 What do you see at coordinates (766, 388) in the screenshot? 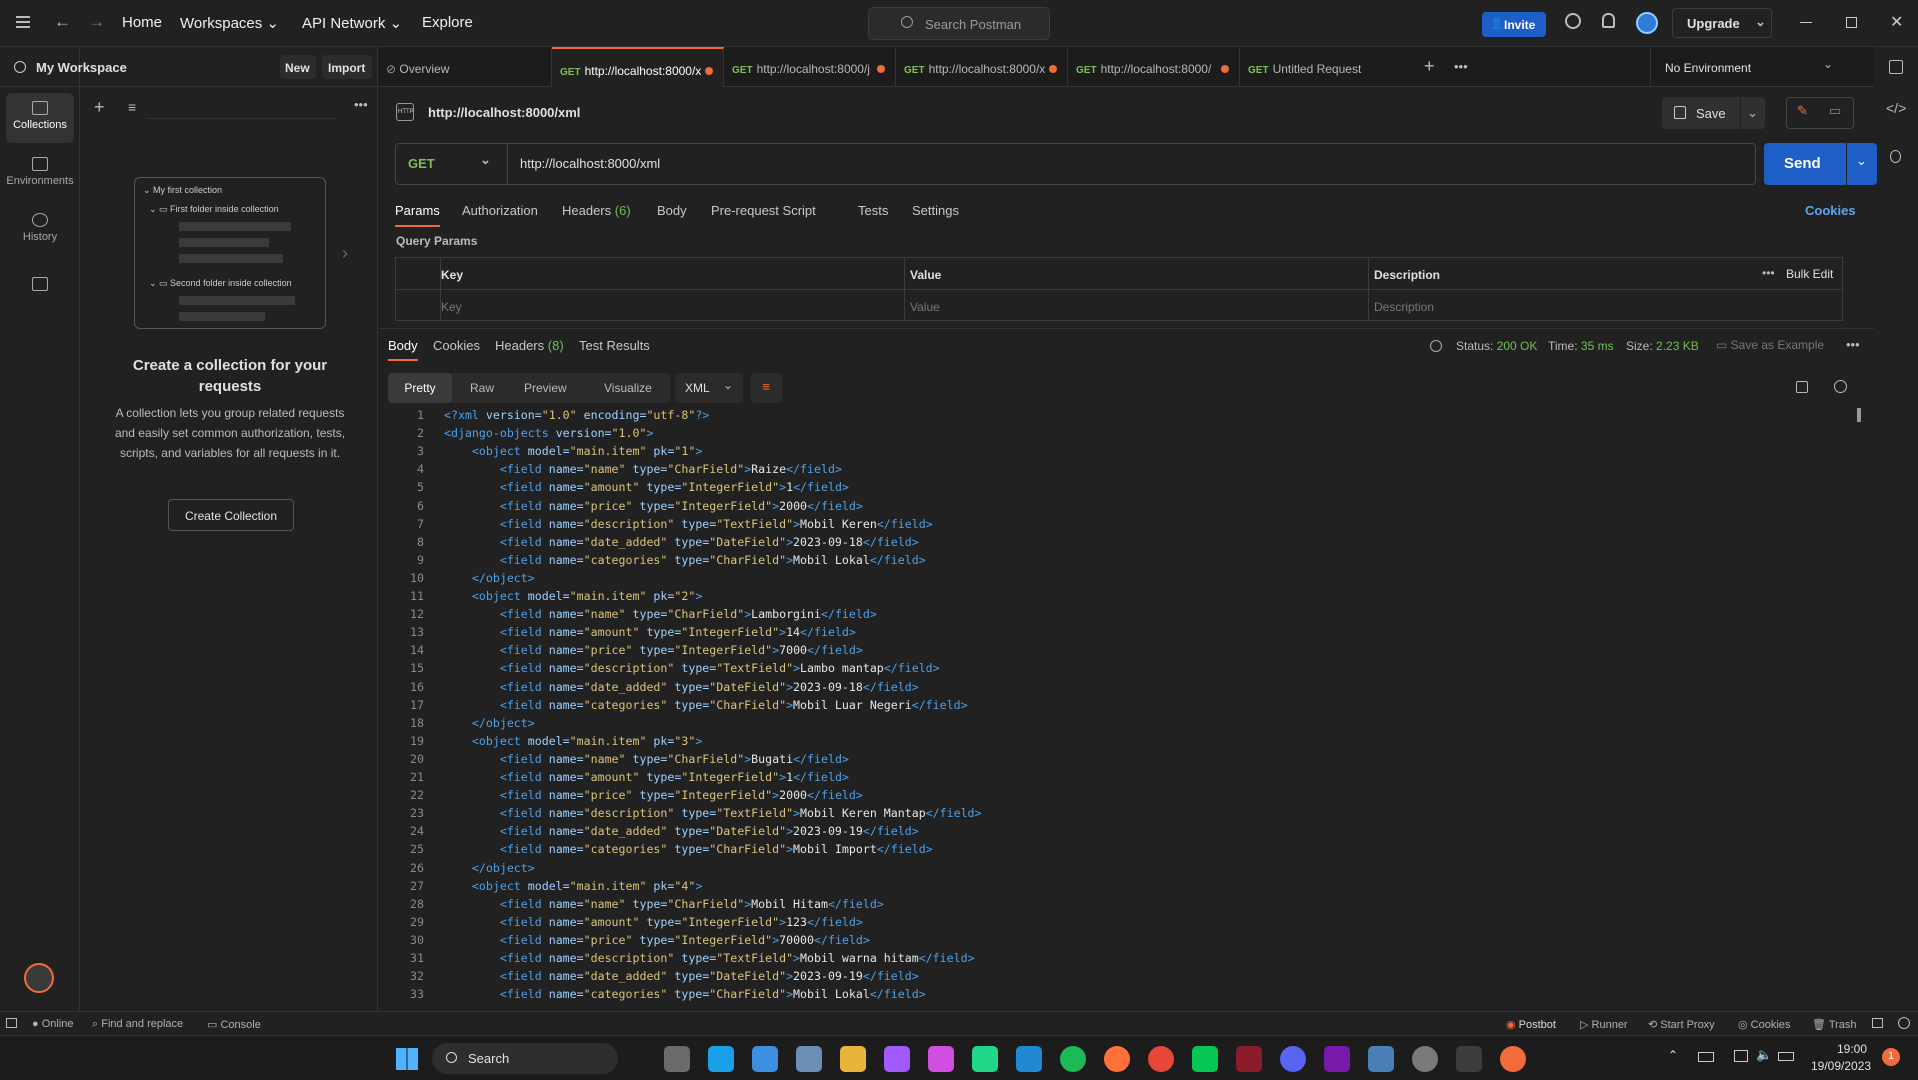
I see `wrap-lines-button: ≡` at bounding box center [766, 388].